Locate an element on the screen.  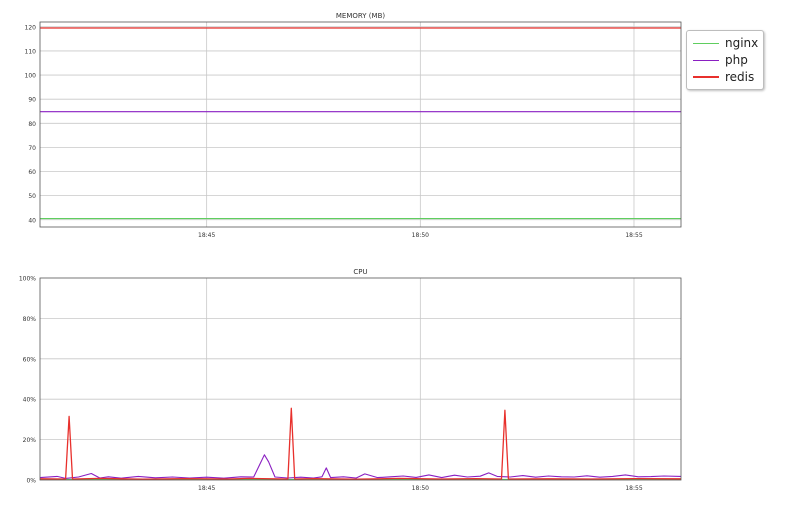
y-tick-label: 60% is located at coordinates (30, 359).